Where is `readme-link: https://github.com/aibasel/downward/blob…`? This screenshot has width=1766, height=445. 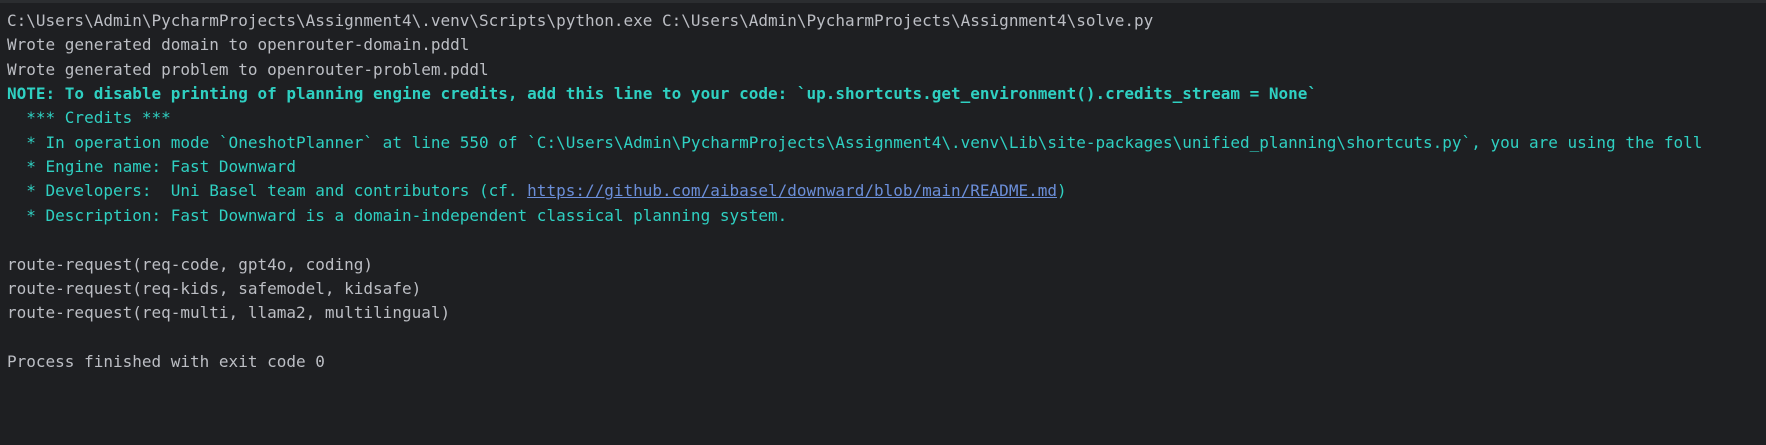
readme-link: https://github.com/aibasel/downward/blob… is located at coordinates (792, 190).